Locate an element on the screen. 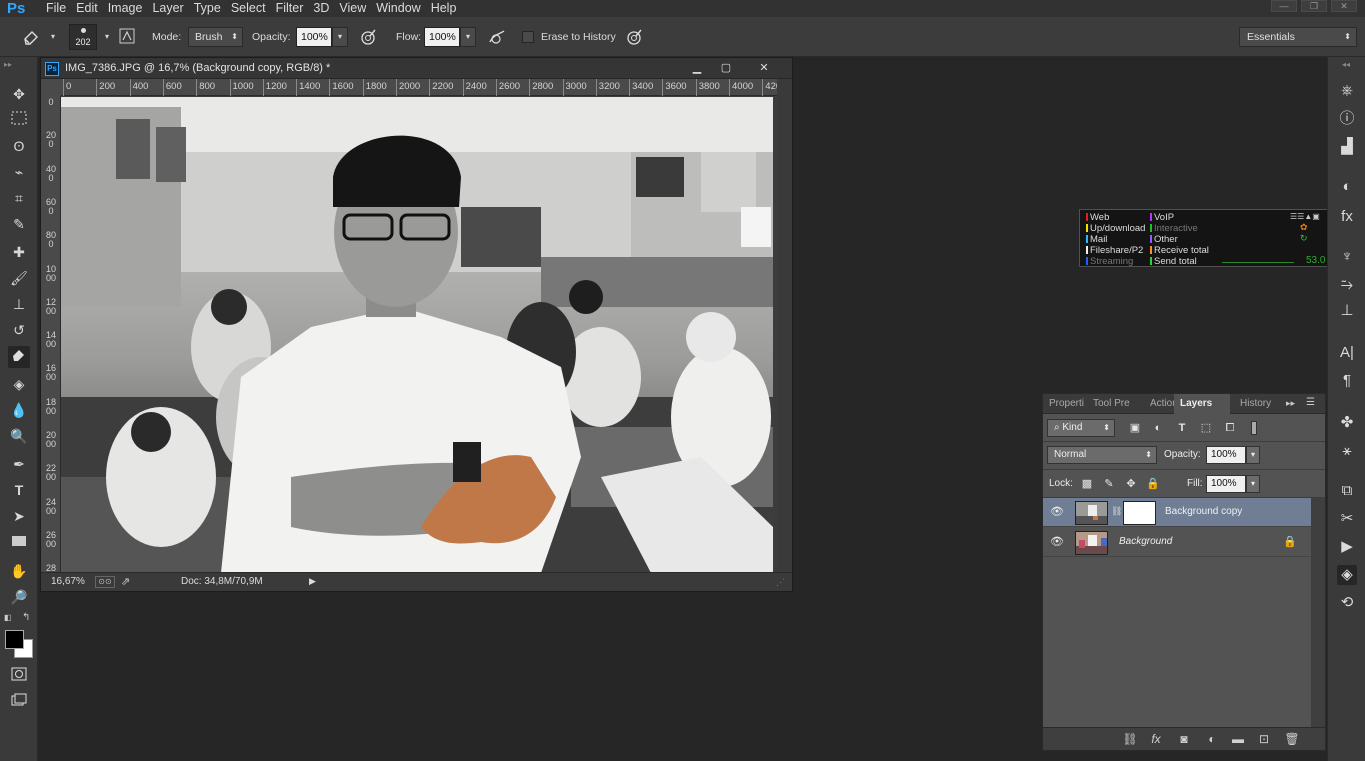 The height and width of the screenshot is (761, 1365). layer-name: Background is located at coordinates (1145, 541).